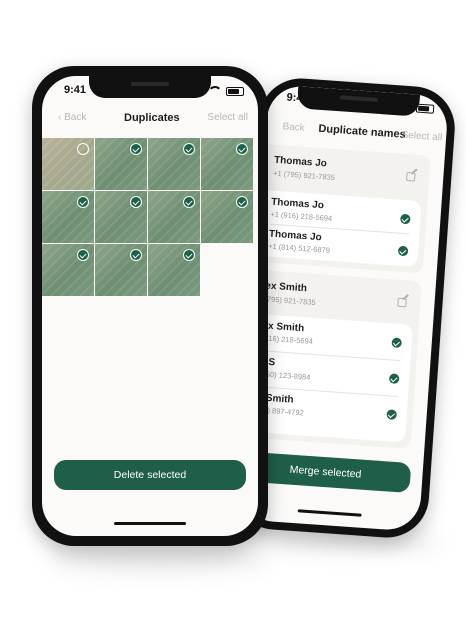  I want to click on back-label: Back, so click(75, 117).